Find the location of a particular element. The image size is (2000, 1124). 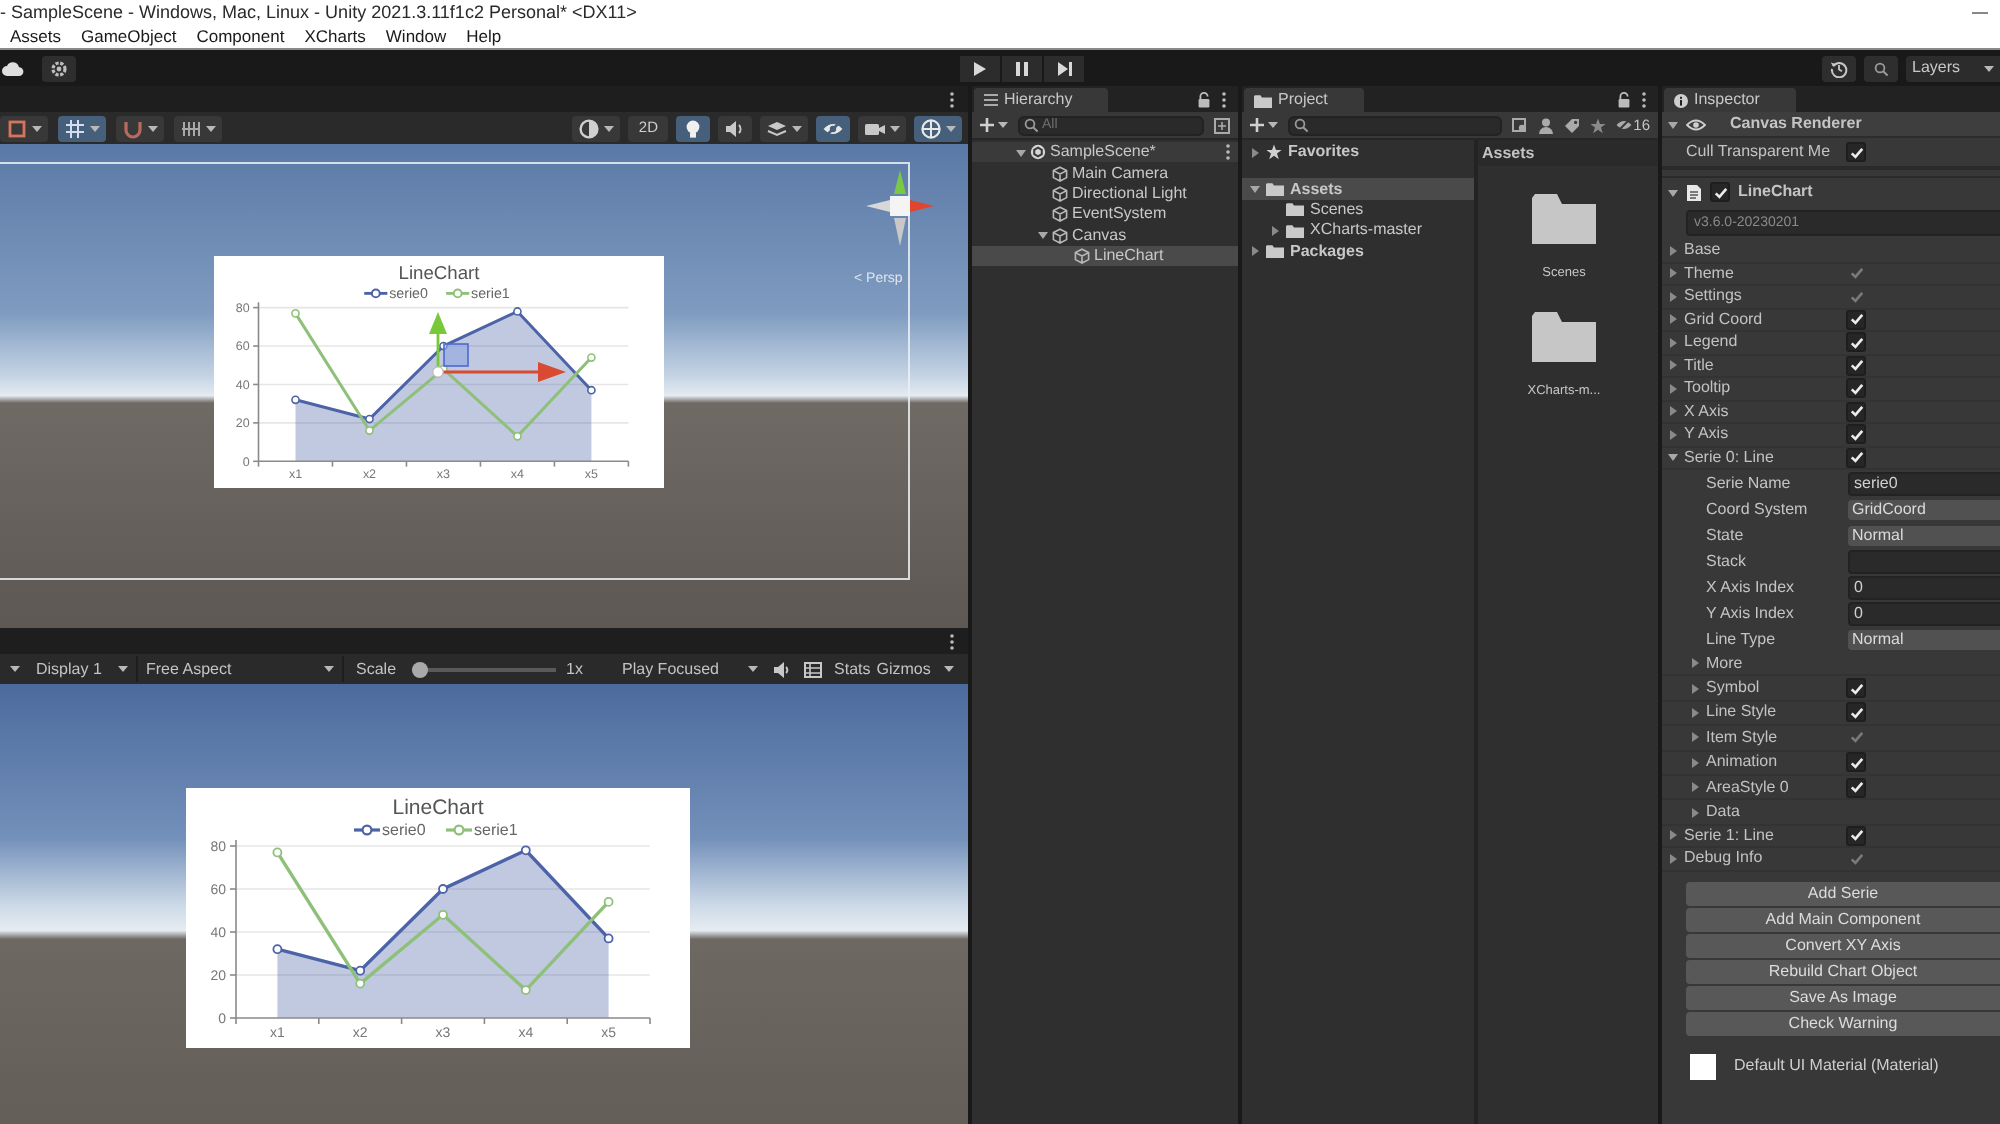

menu-item: GameObject is located at coordinates (129, 36).